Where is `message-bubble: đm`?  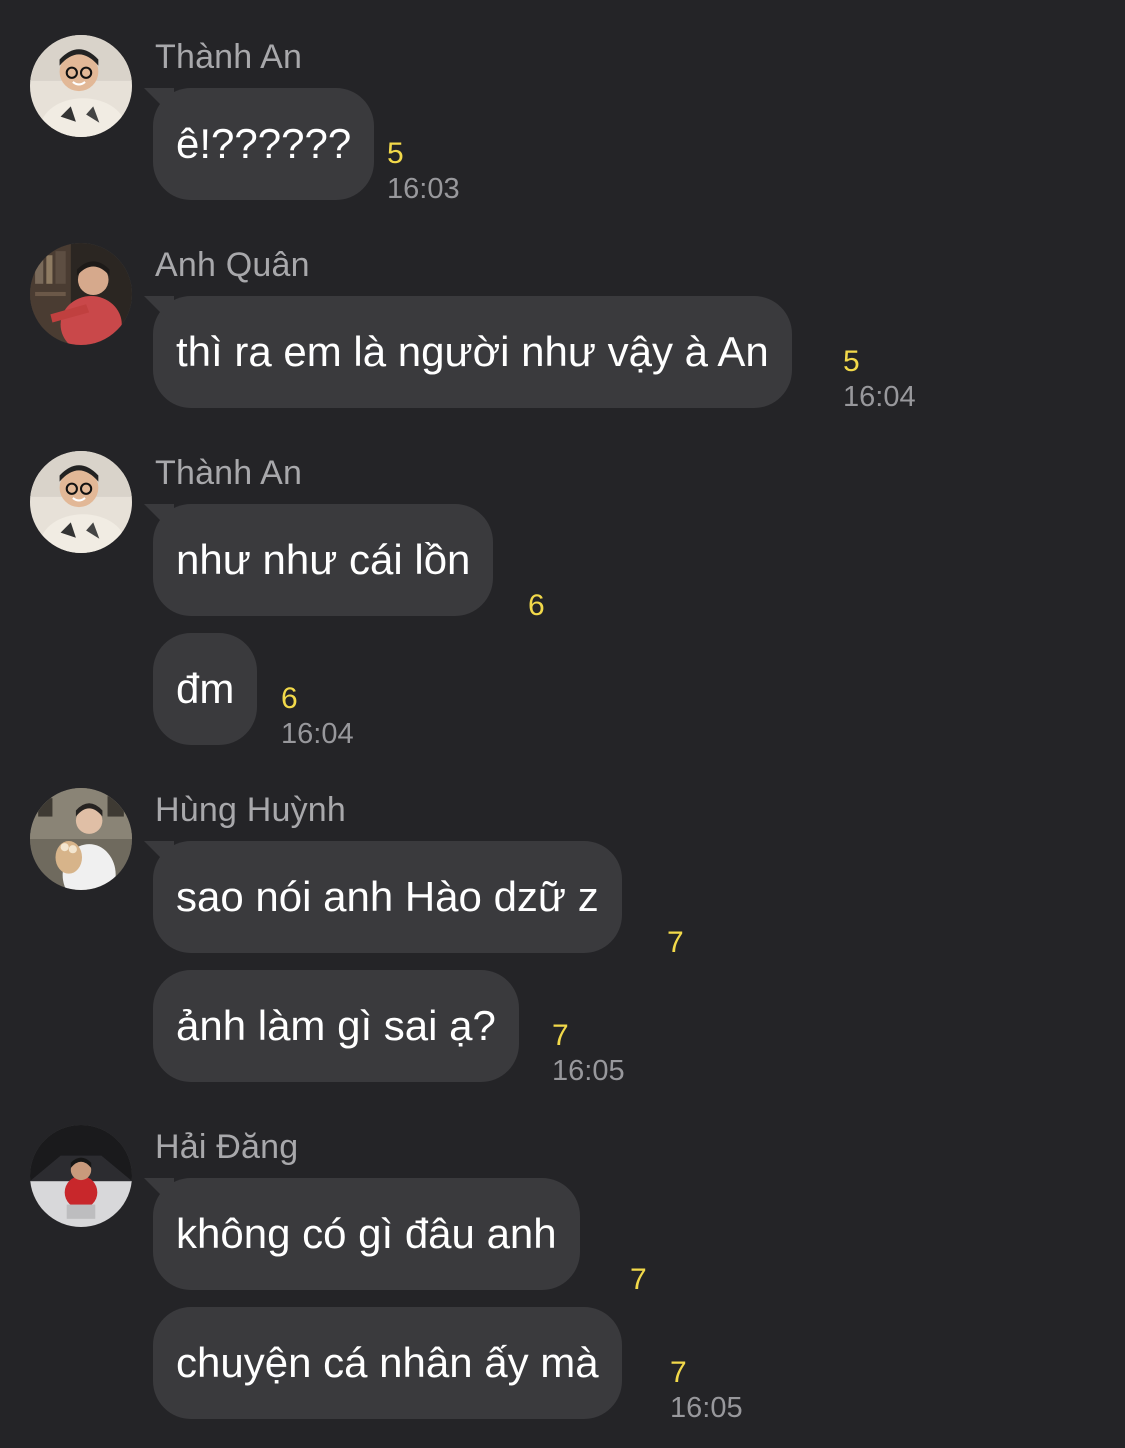
message-bubble: đm is located at coordinates (205, 689).